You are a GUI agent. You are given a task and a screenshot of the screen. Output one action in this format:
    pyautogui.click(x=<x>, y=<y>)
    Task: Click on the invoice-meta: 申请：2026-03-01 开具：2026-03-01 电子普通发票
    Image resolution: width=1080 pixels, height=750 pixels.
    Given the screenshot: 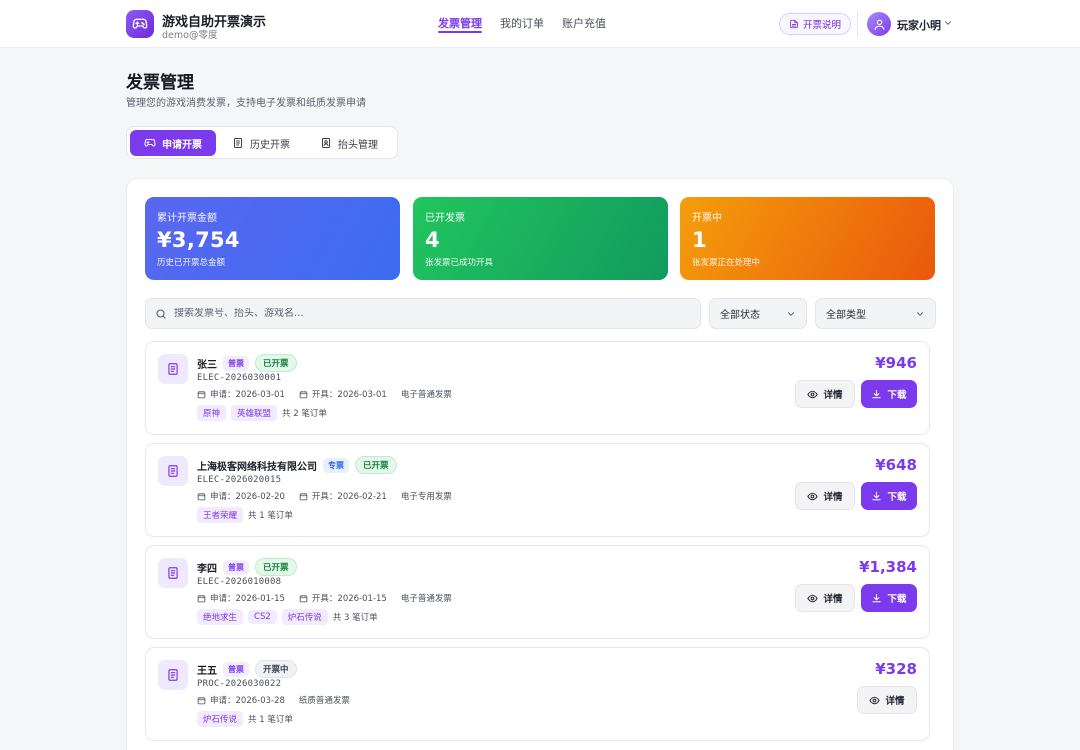 What is the action you would take?
    pyautogui.click(x=324, y=394)
    